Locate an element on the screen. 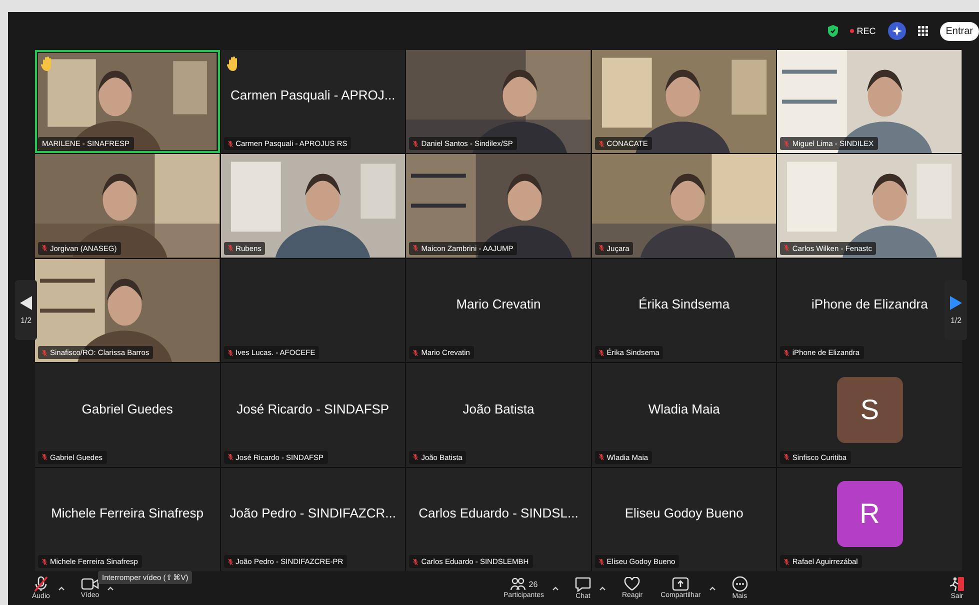 This screenshot has height=605, width=979. avatar: R is located at coordinates (869, 514).